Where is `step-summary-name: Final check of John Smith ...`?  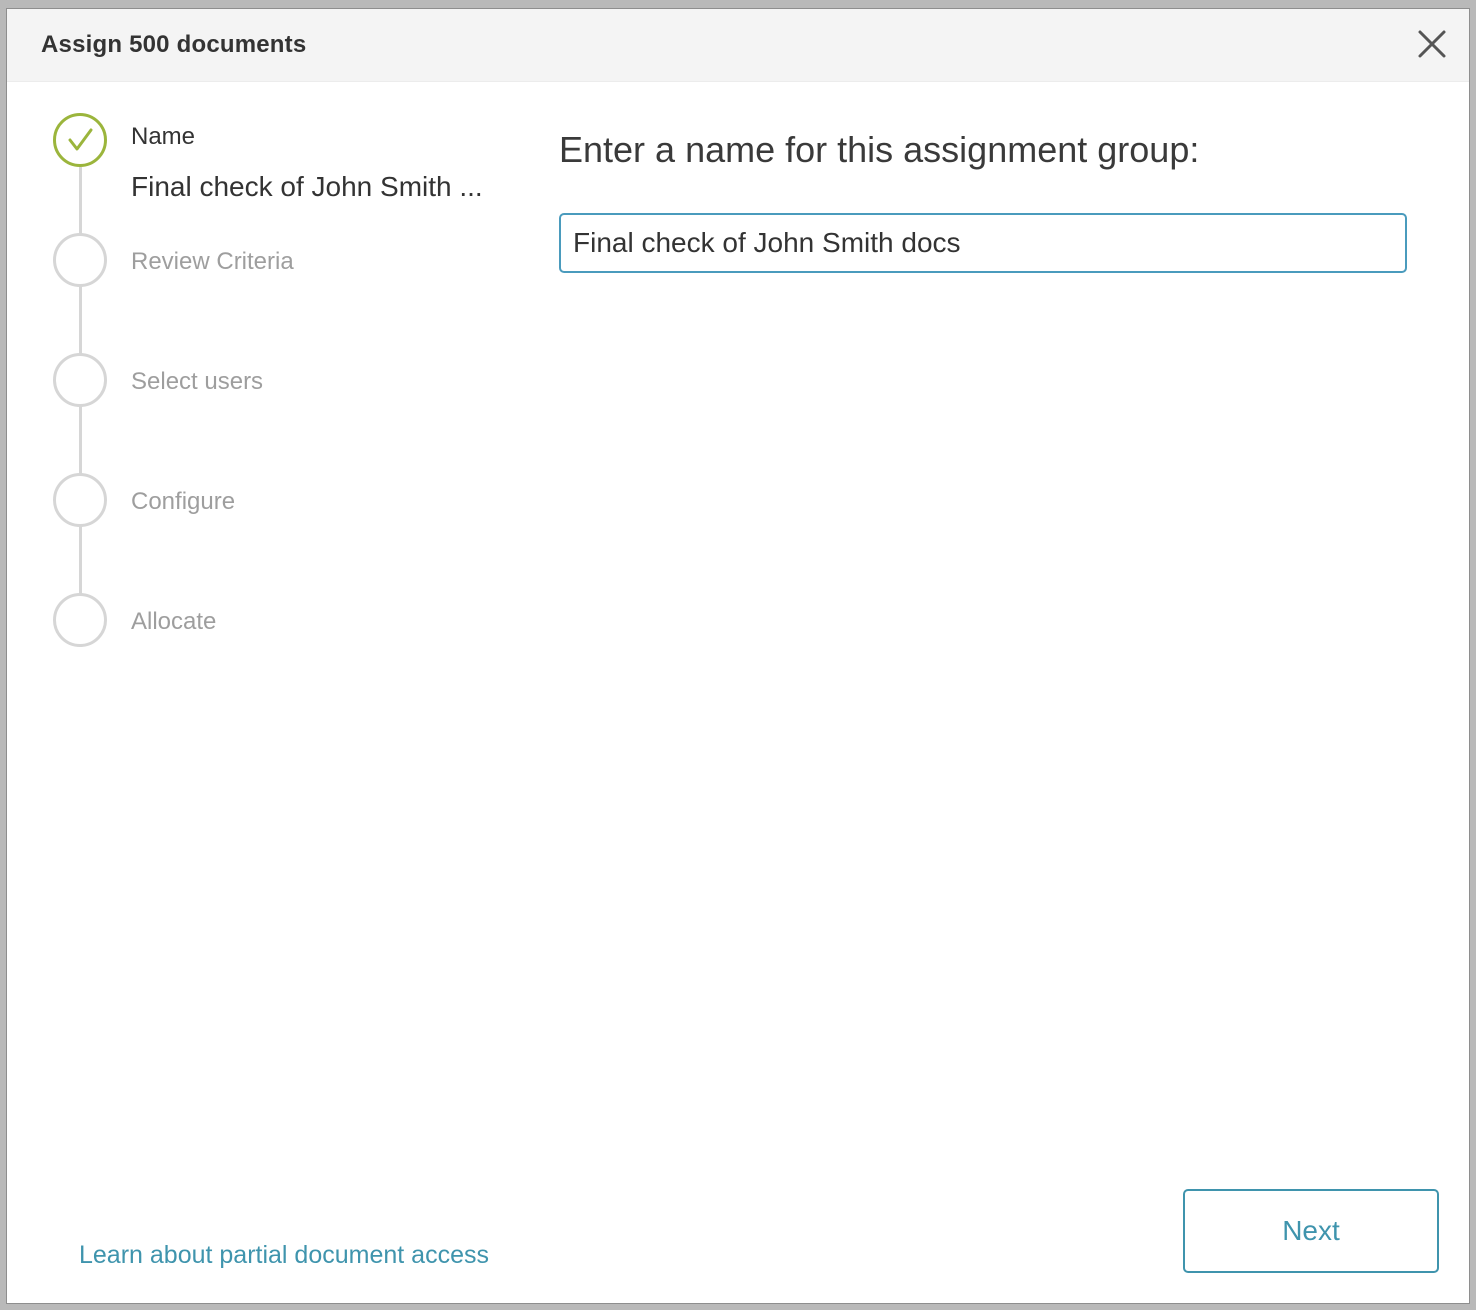 step-summary-name: Final check of John Smith ... is located at coordinates (307, 186).